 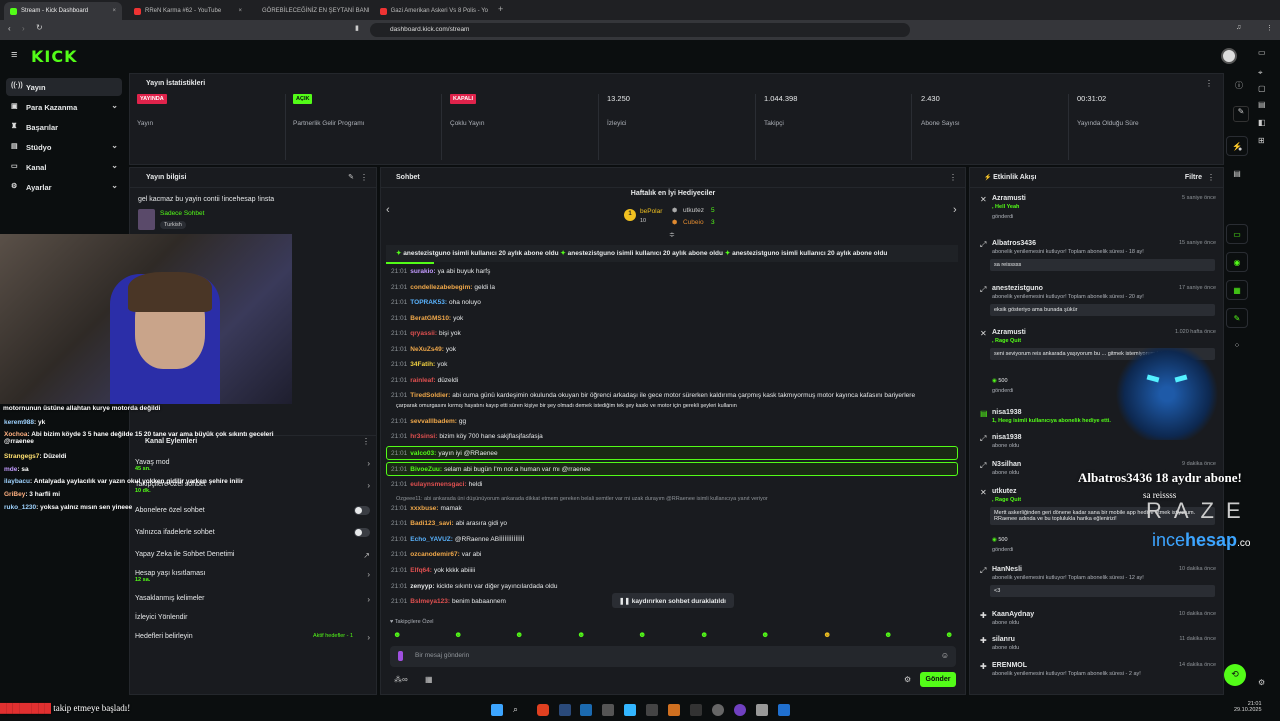 I want to click on filter-button: Filtre, so click(x=1193, y=177).